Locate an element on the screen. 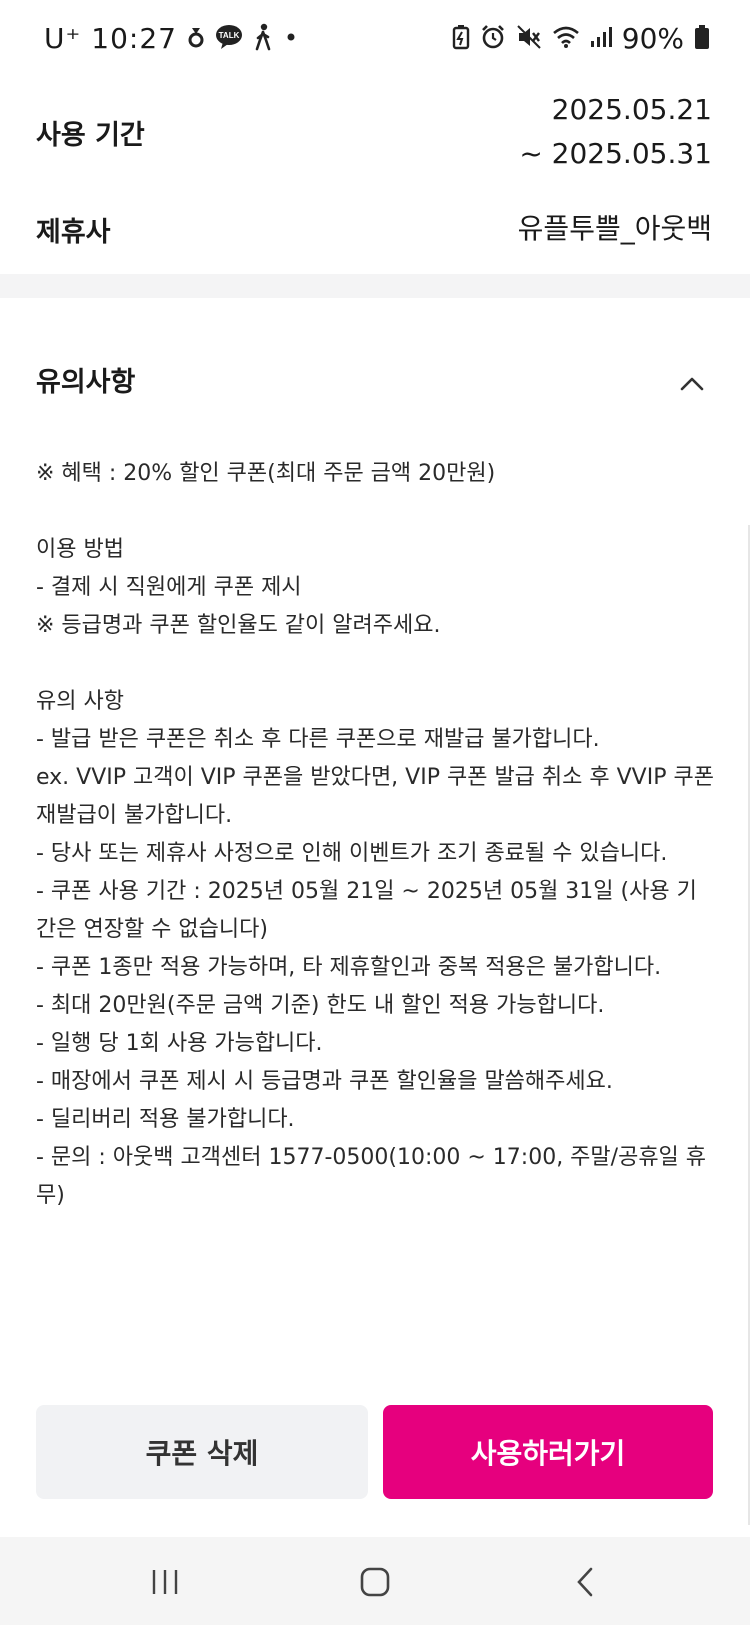 The width and height of the screenshot is (750, 1625). notification-dot-icon is located at coordinates (196, 39).